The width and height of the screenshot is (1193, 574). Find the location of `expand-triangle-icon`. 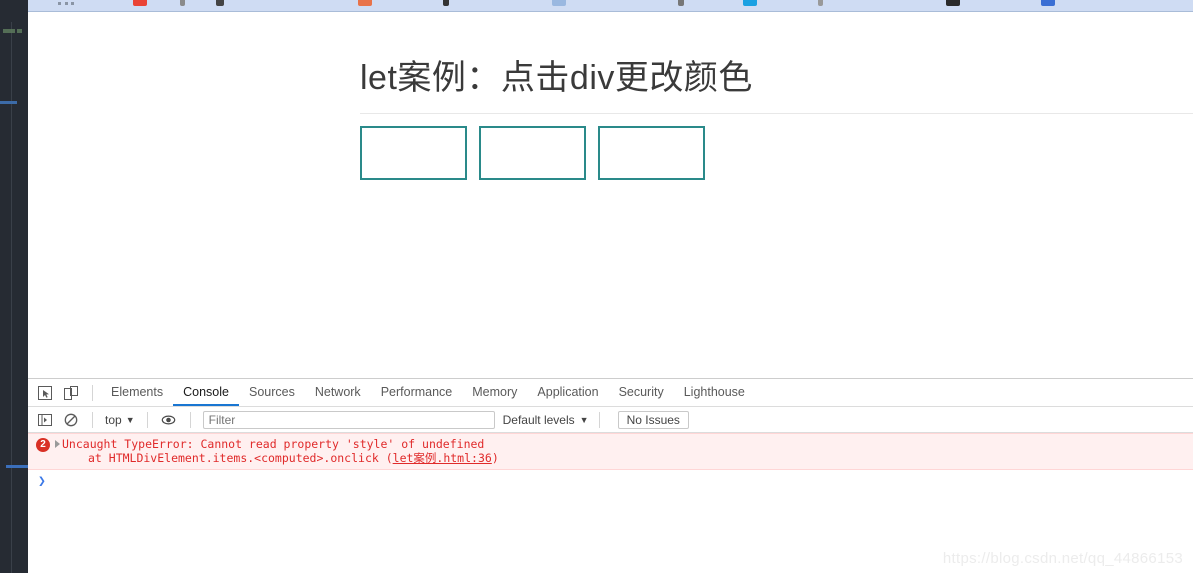

expand-triangle-icon is located at coordinates (57, 444).